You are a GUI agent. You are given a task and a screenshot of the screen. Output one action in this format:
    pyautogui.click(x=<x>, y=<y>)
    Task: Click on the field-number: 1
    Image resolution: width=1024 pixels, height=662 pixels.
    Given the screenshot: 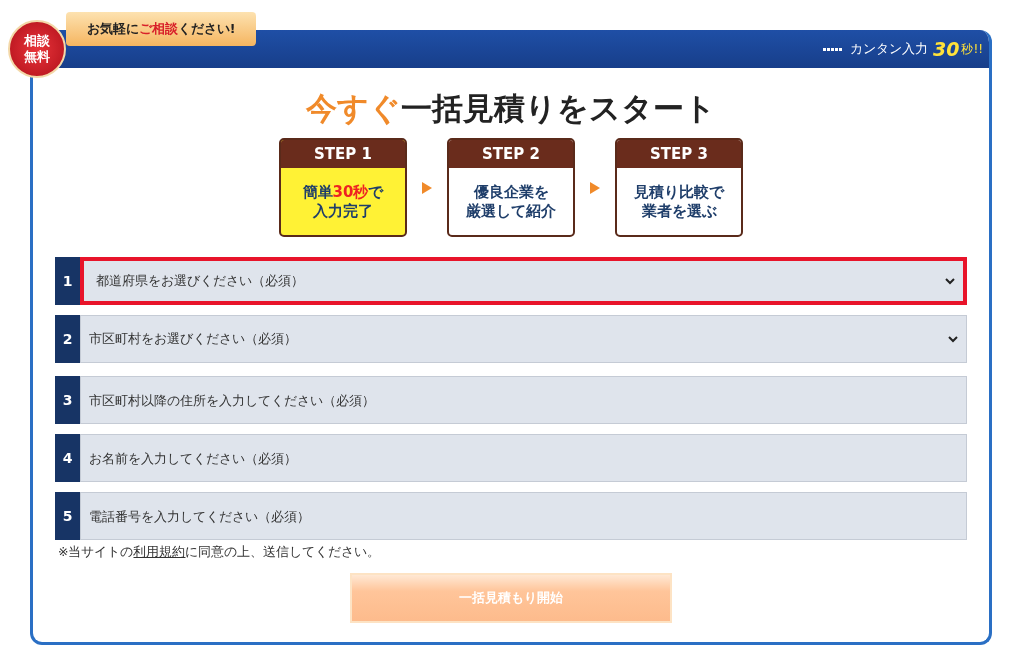 What is the action you would take?
    pyautogui.click(x=67, y=281)
    